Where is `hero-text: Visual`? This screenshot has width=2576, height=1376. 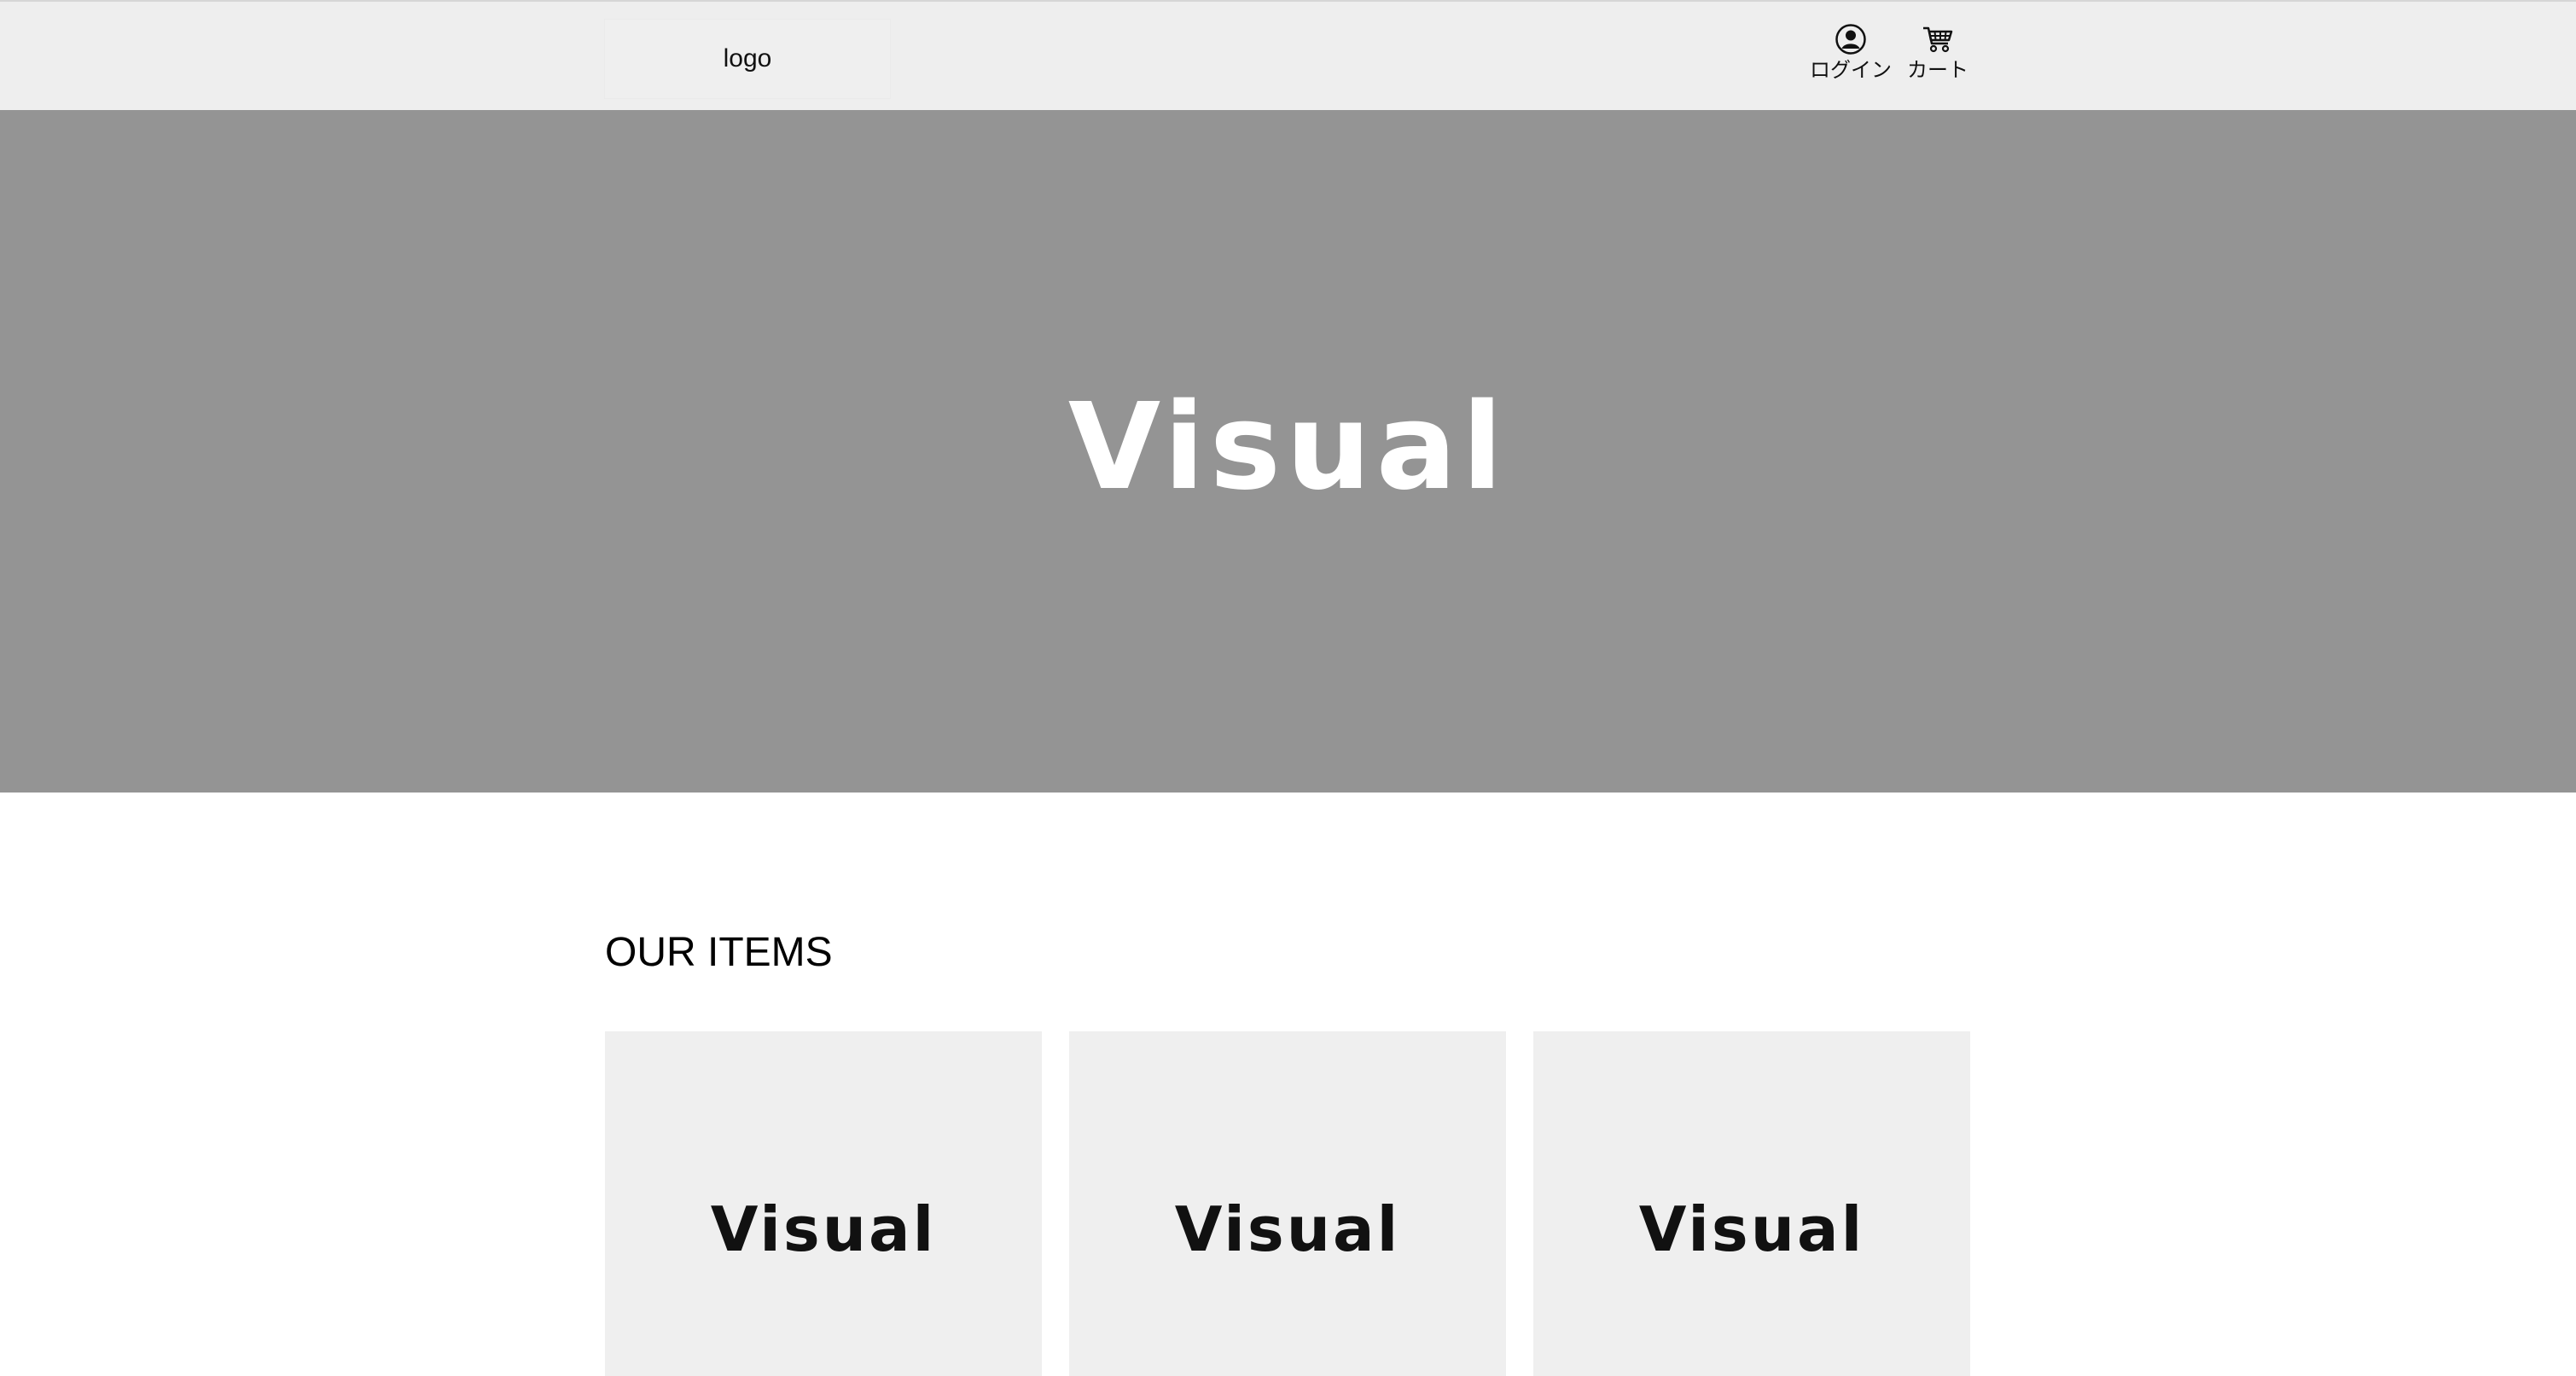
hero-text: Visual is located at coordinates (1288, 447).